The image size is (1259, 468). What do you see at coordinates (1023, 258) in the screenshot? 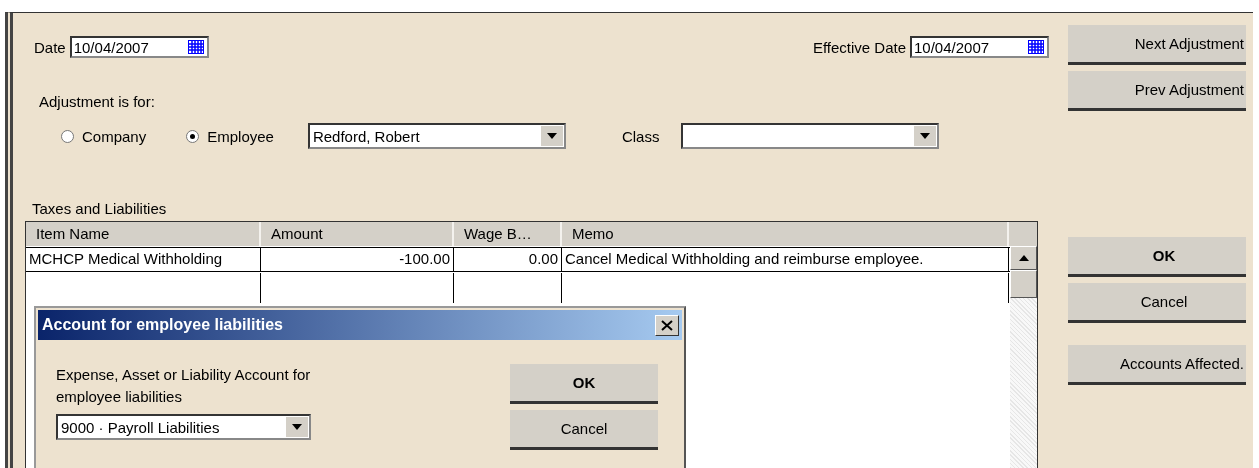
I see `scroll-up-button` at bounding box center [1023, 258].